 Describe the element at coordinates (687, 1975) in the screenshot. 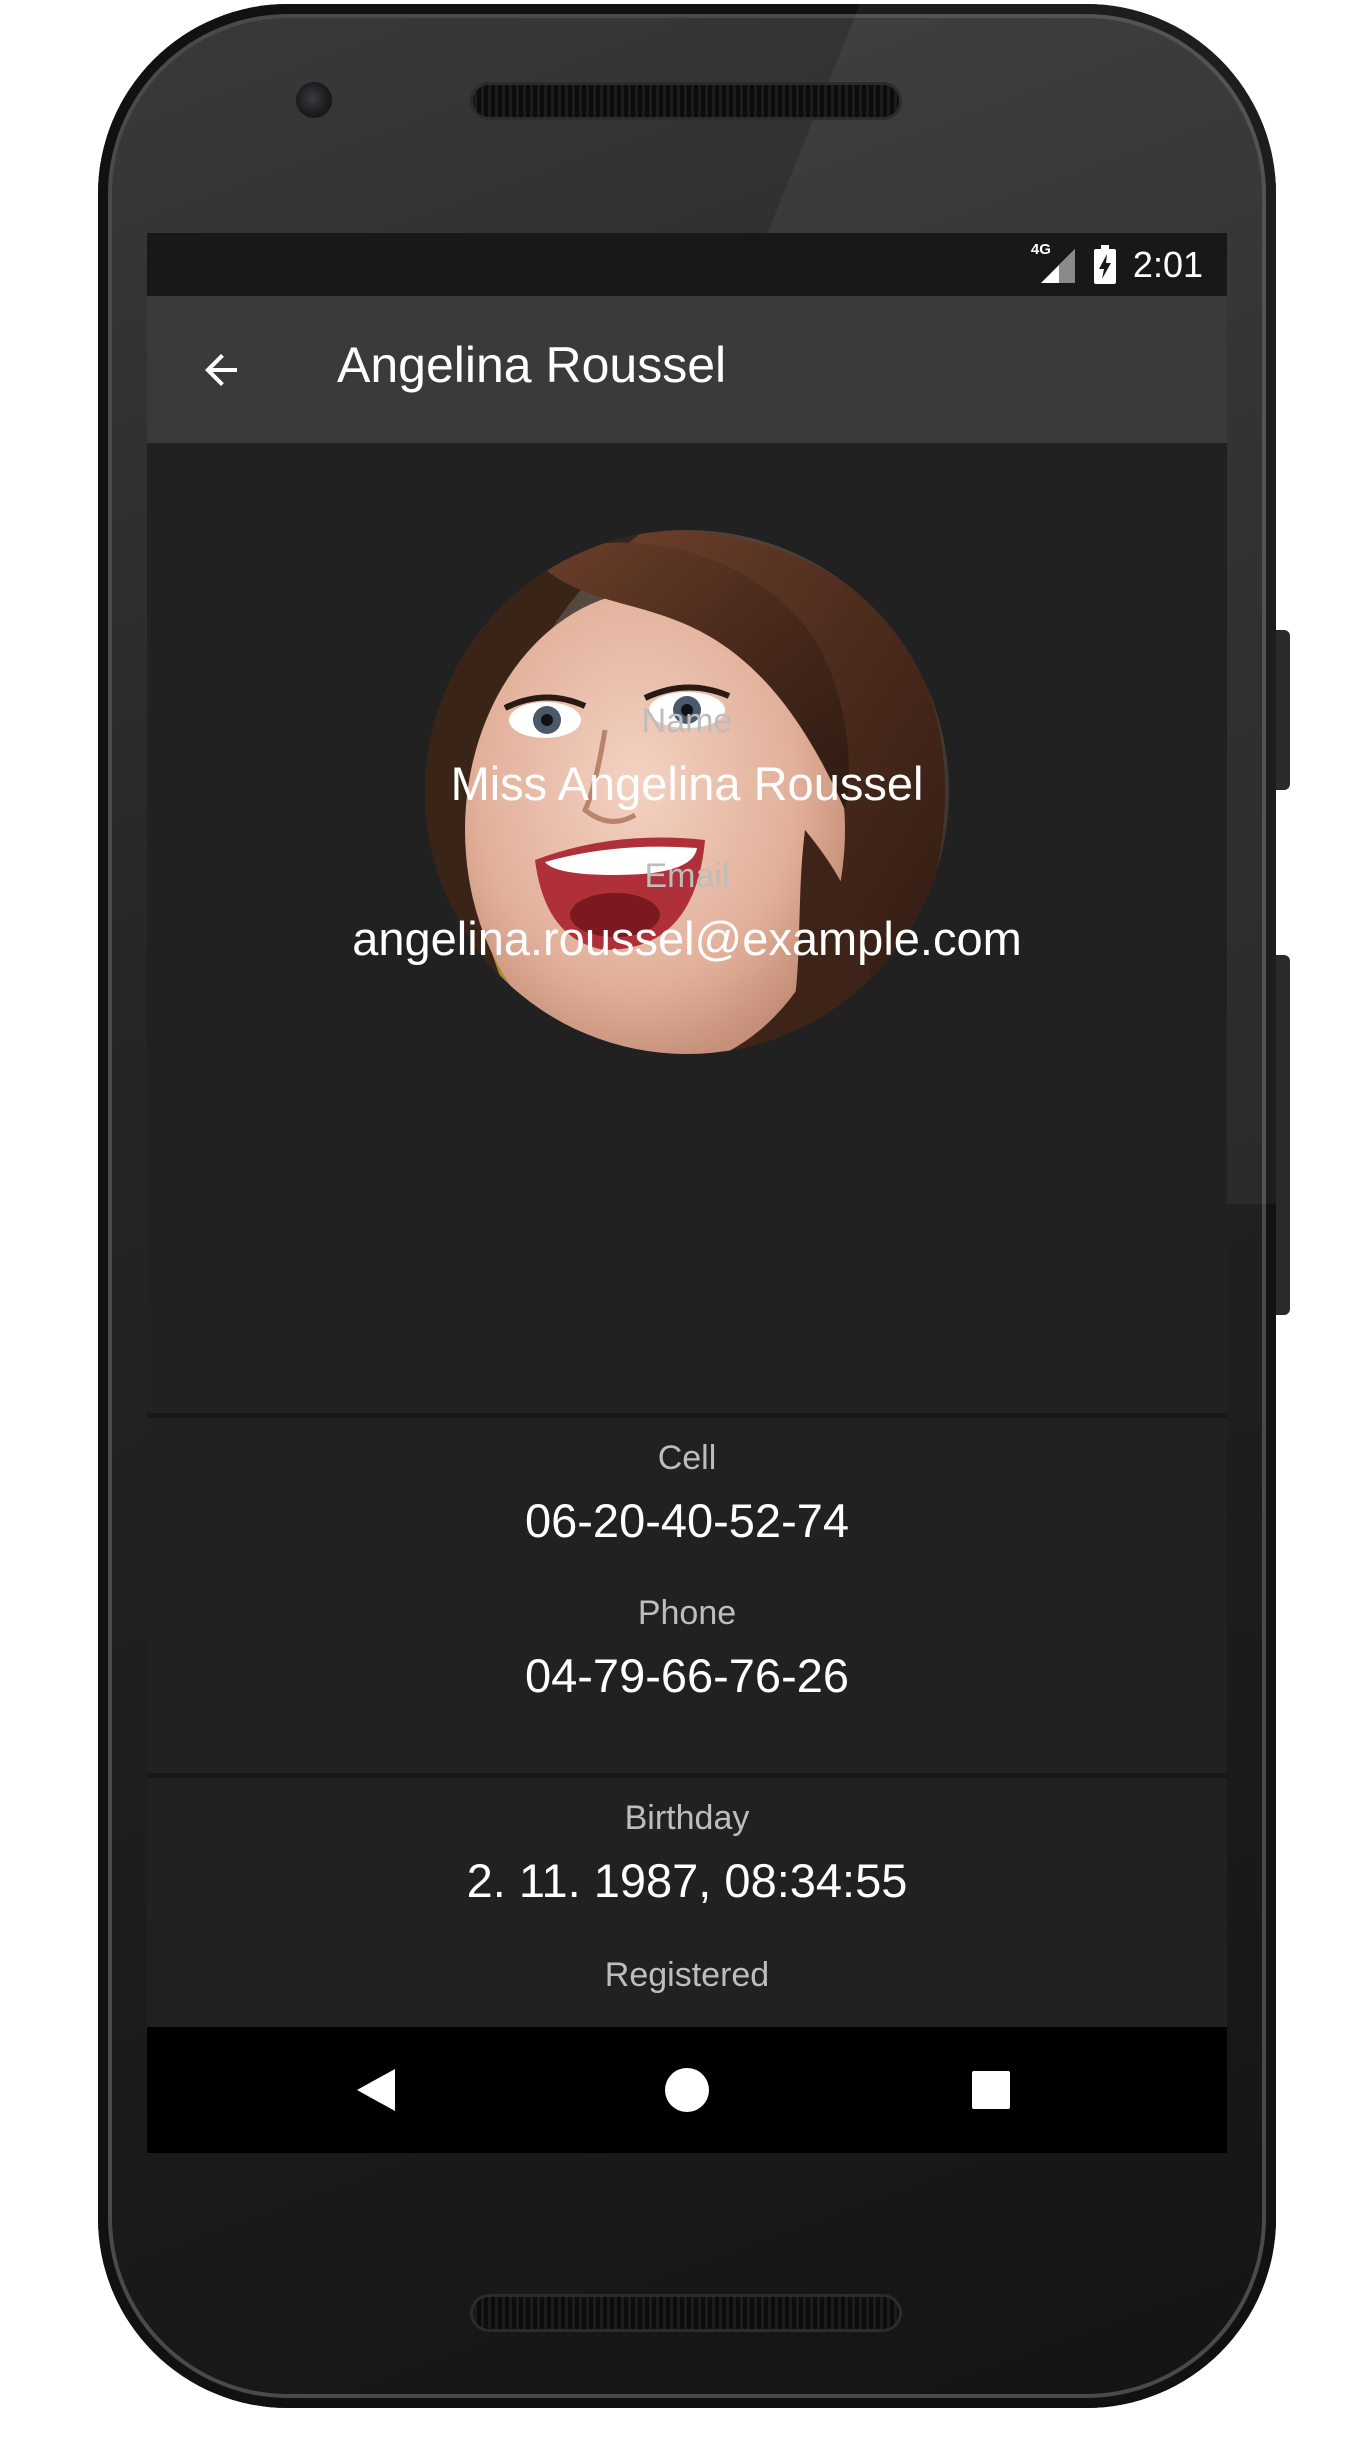

I see `field-label: Registered` at that location.